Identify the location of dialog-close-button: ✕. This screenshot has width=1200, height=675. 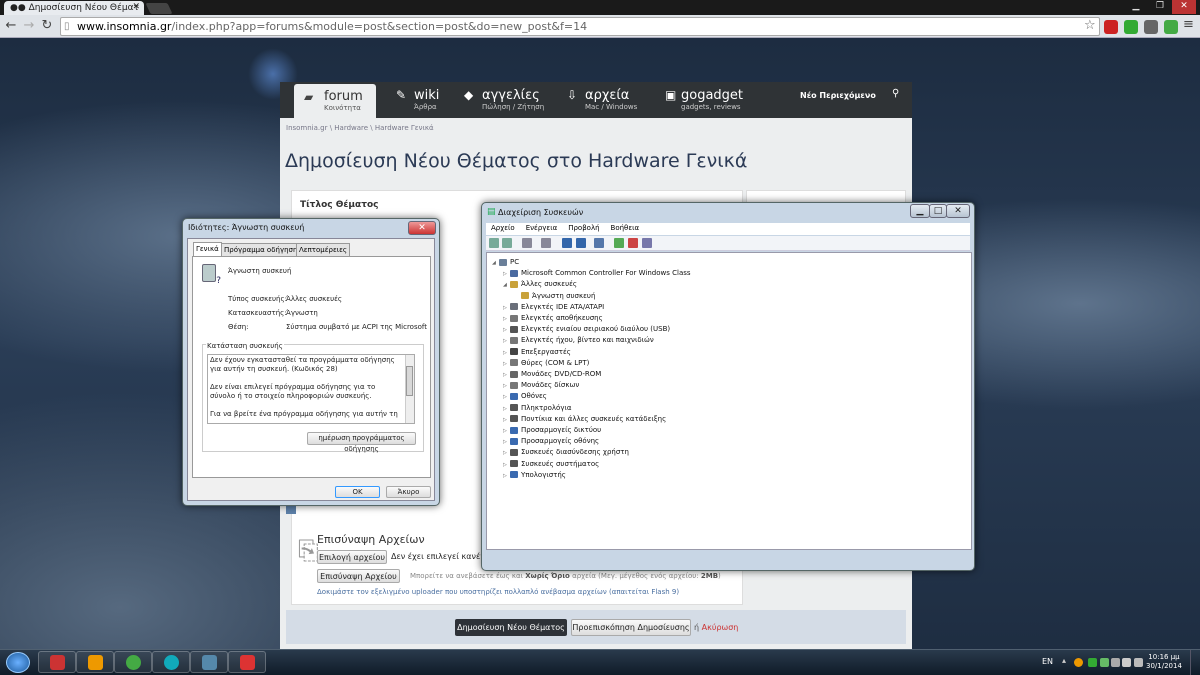
(422, 228).